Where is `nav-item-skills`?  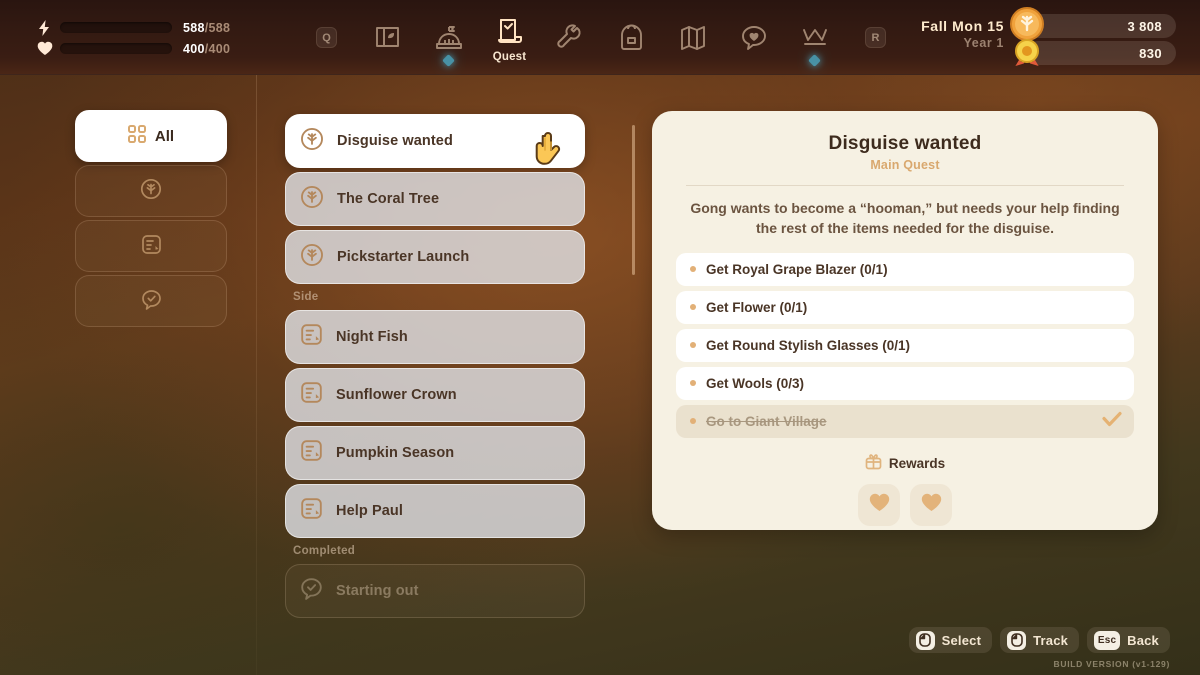
nav-item-skills is located at coordinates (814, 37).